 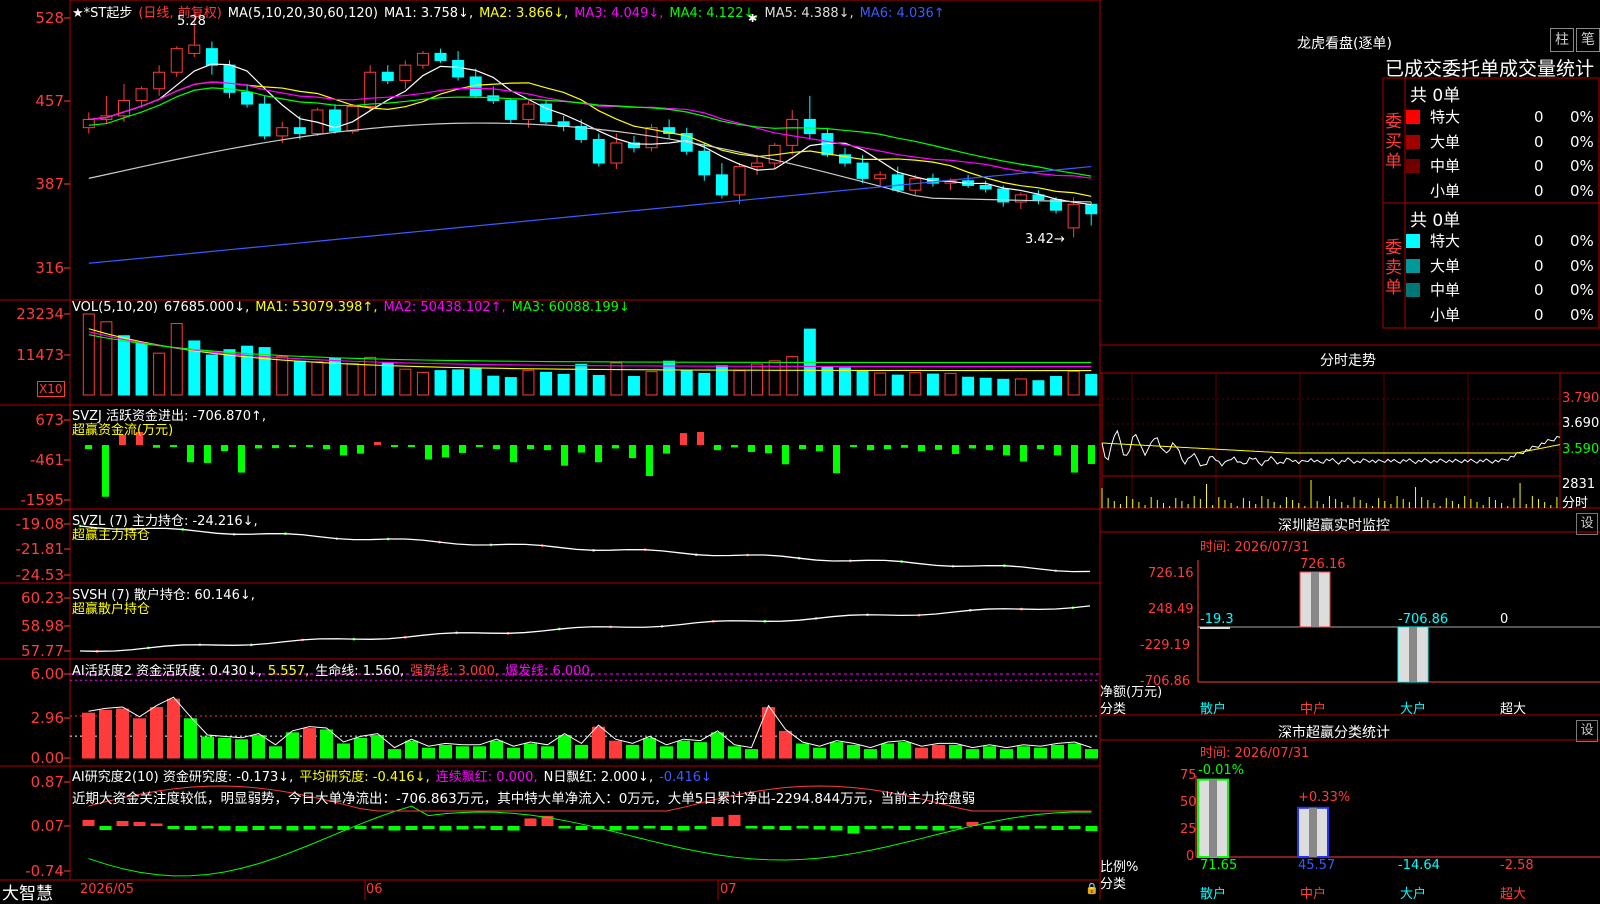 What do you see at coordinates (1413, 241) in the screenshot?
I see `sell-swatch` at bounding box center [1413, 241].